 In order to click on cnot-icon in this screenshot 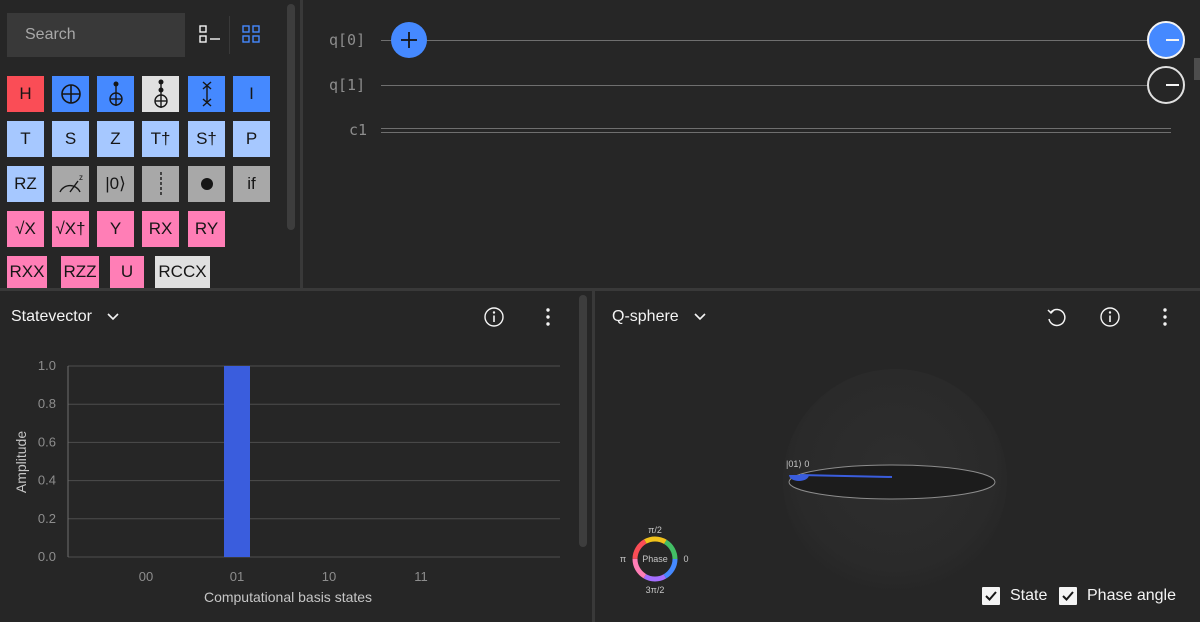, I will do `click(70, 94)`.